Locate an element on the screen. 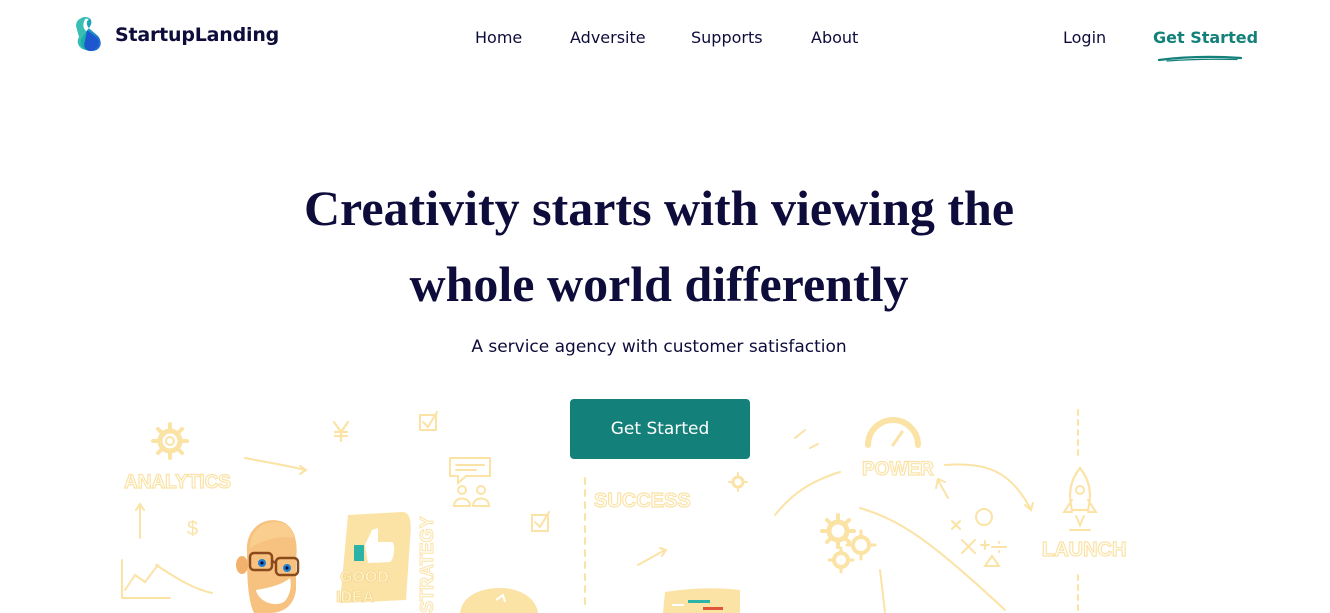 The width and height of the screenshot is (1330, 613). doodle-word-launch: LAUNCH is located at coordinates (1084, 550).